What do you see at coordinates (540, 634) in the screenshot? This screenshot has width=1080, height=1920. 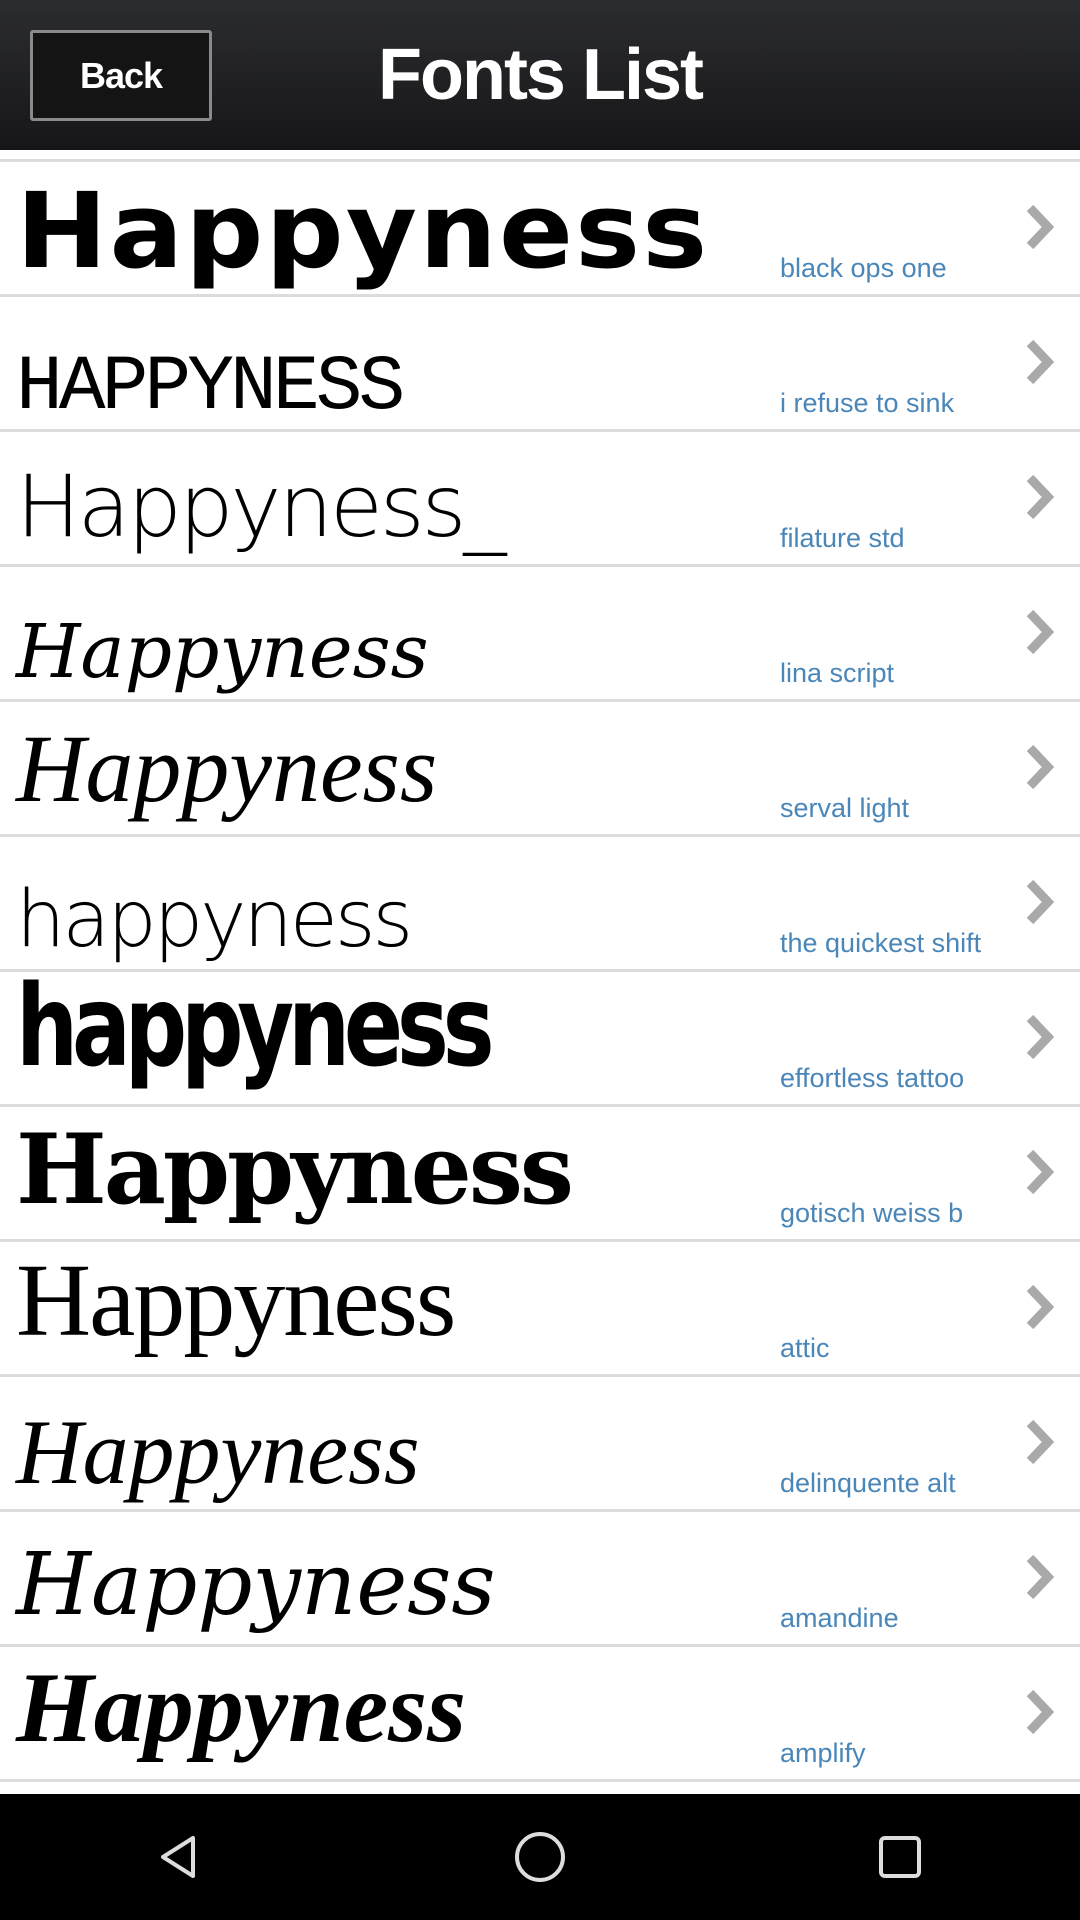 I see `font-list-item: Happyness lina script` at bounding box center [540, 634].